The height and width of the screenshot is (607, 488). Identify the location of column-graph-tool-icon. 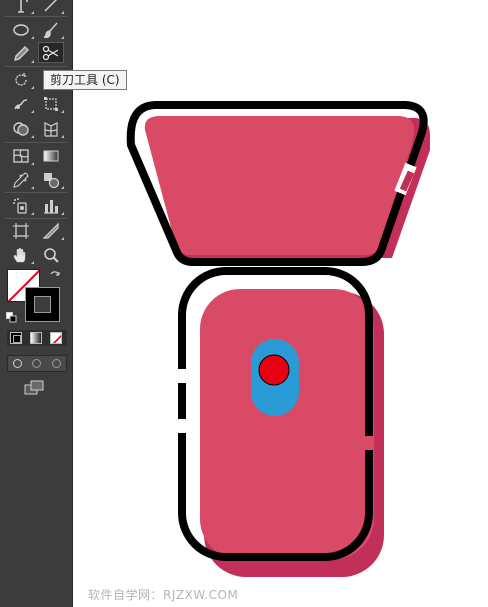
(51, 206).